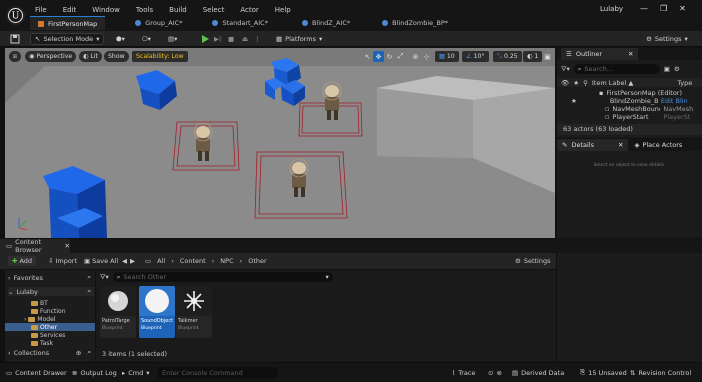 This screenshot has height=382, width=702. What do you see at coordinates (51, 291) in the screenshot?
I see `project-section: ⌄ Lulaby ⌕` at bounding box center [51, 291].